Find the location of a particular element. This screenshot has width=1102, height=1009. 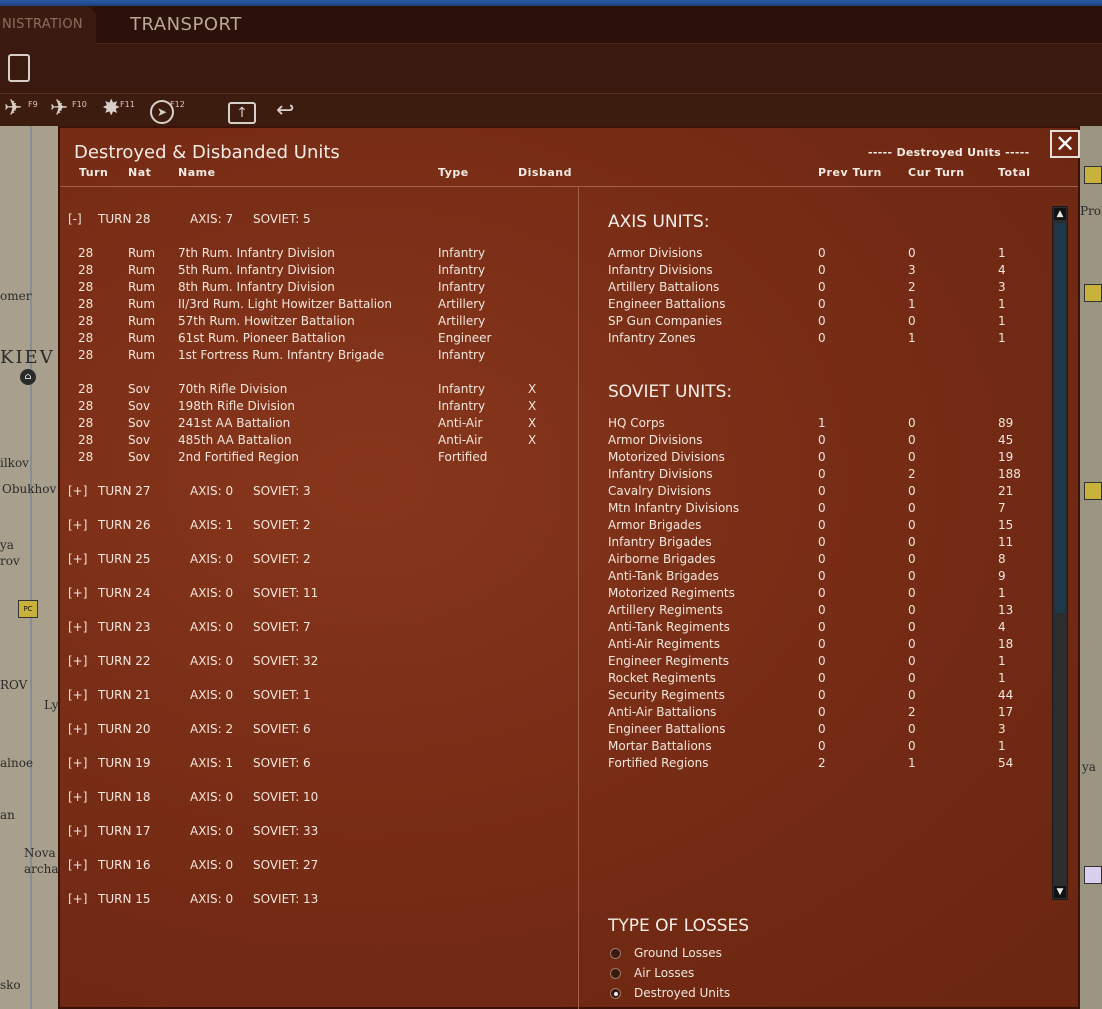

soviet-count: SOVIET: 33 is located at coordinates (286, 831).